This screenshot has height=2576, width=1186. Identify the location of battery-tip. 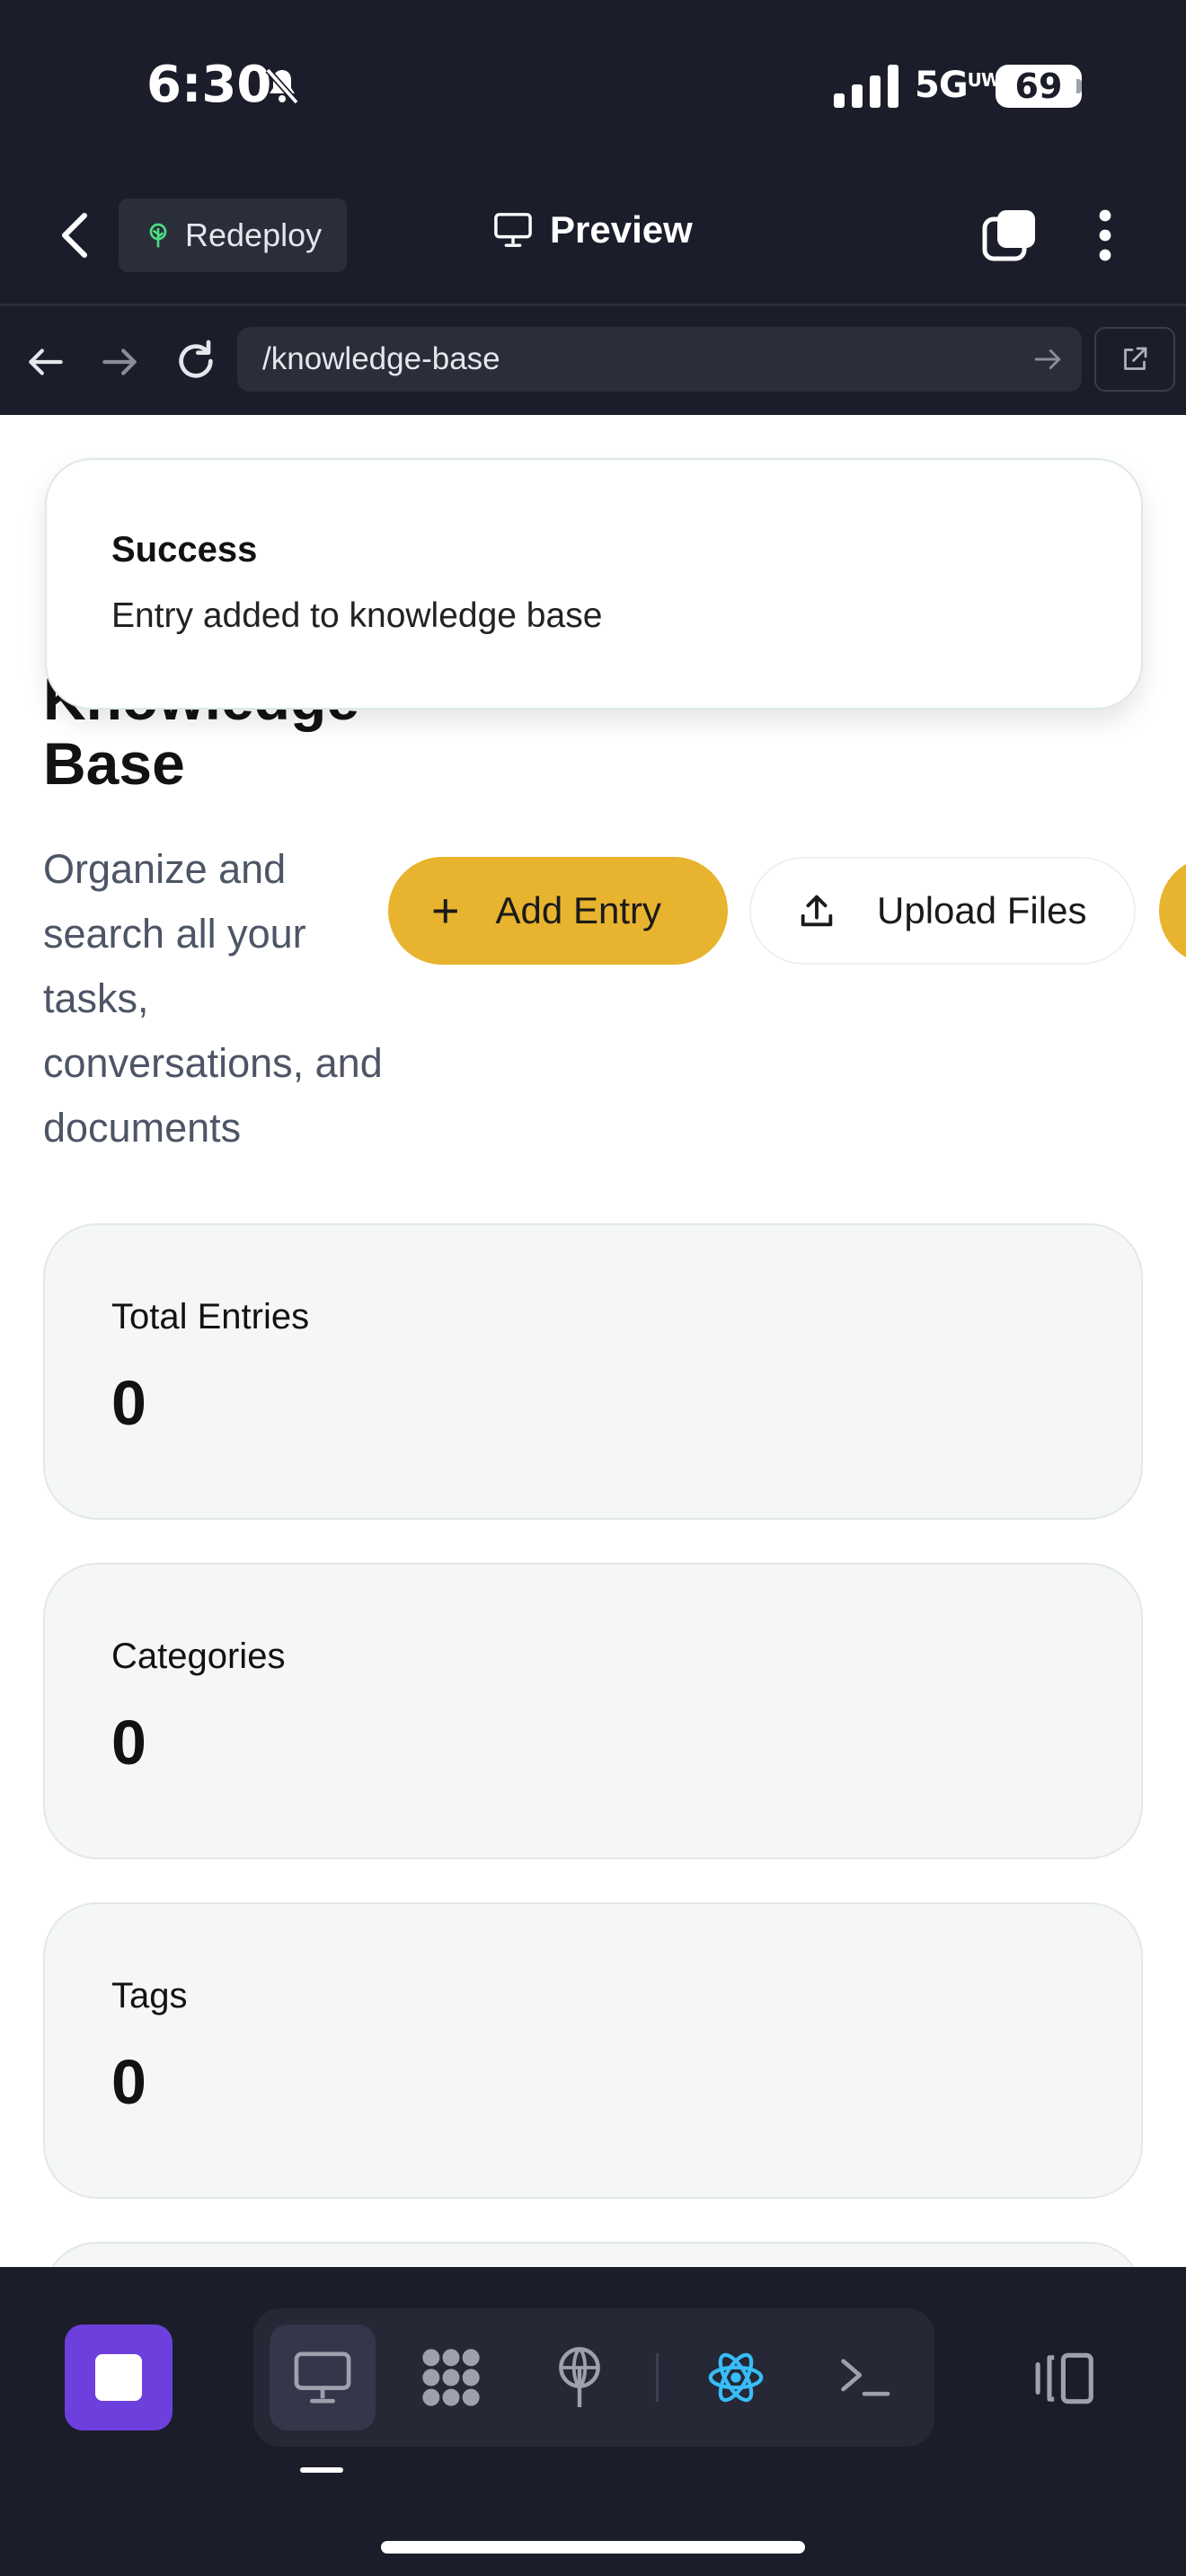
(1079, 86).